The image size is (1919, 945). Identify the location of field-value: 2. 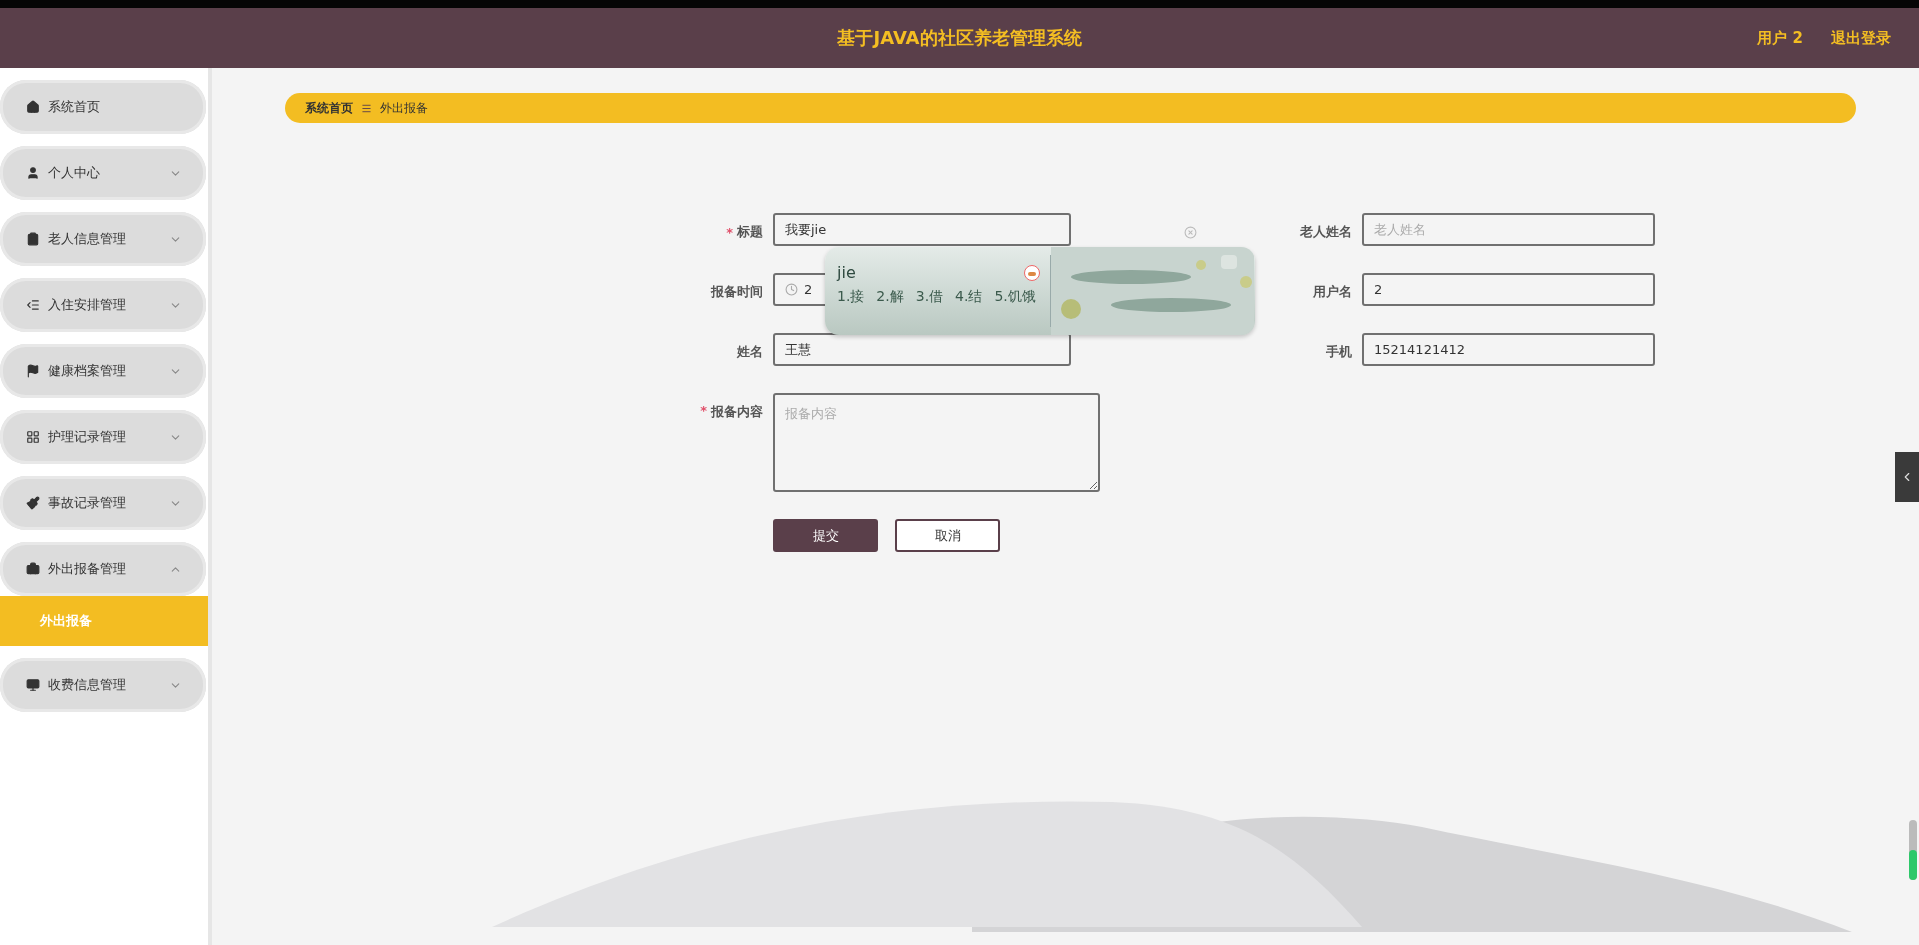
(808, 289).